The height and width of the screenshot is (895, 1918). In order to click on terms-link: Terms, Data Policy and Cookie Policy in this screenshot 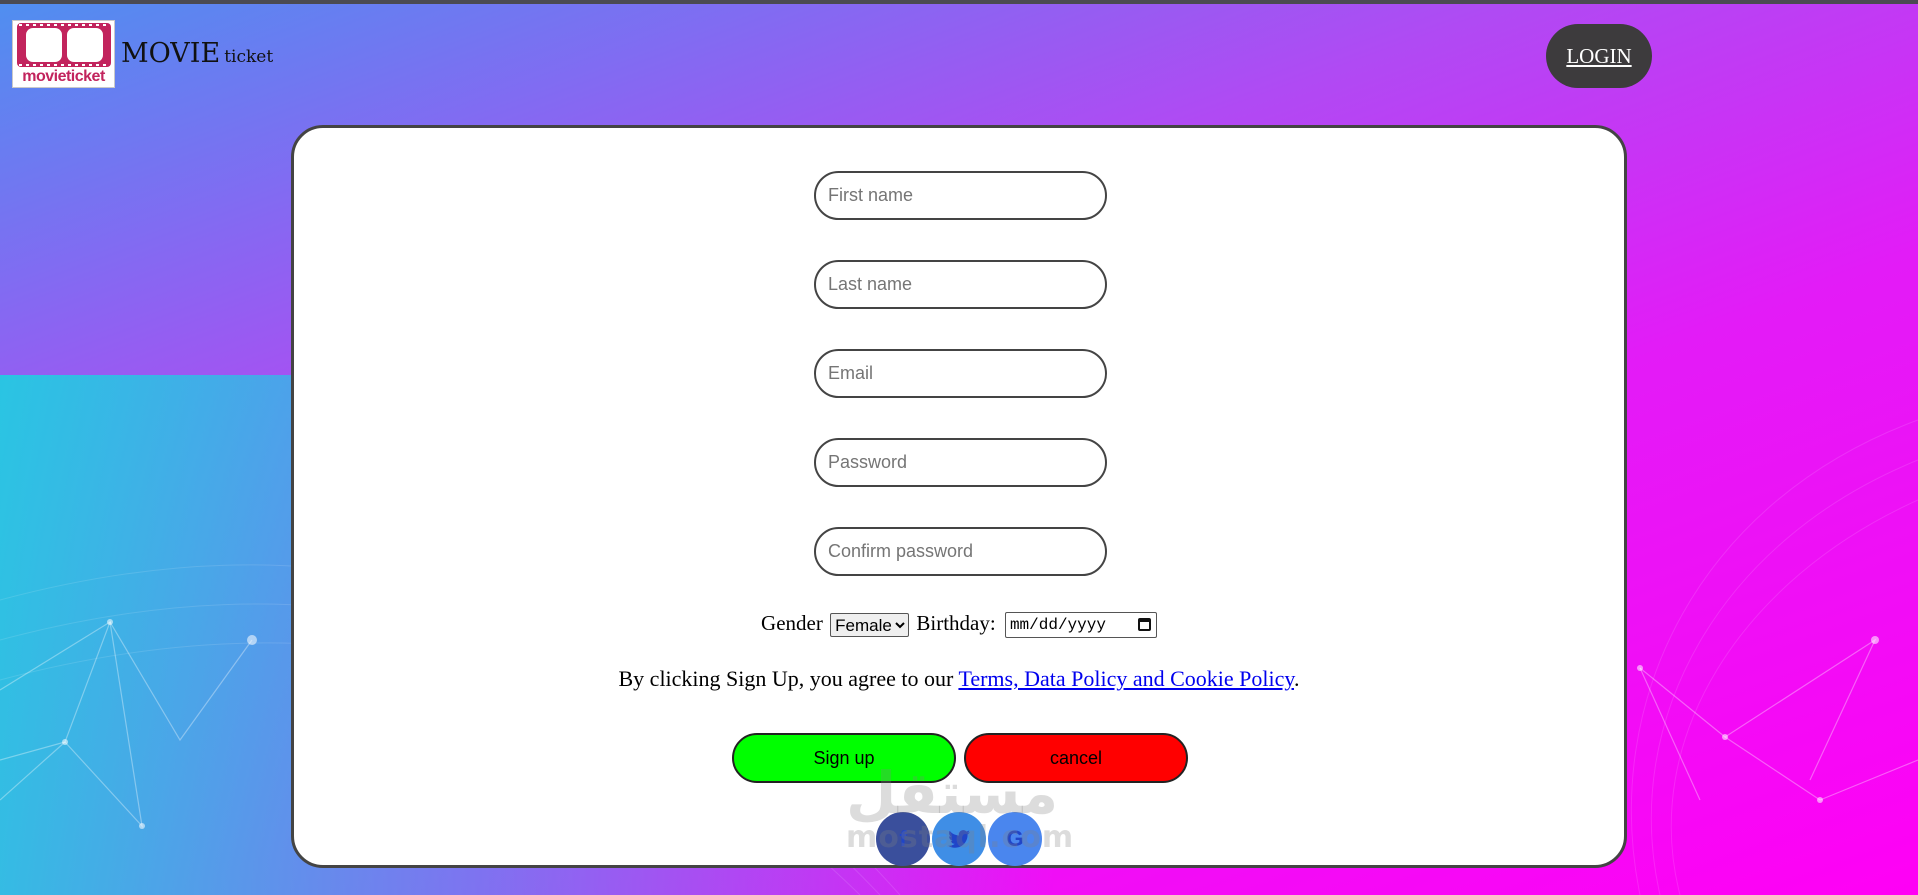, I will do `click(1126, 678)`.